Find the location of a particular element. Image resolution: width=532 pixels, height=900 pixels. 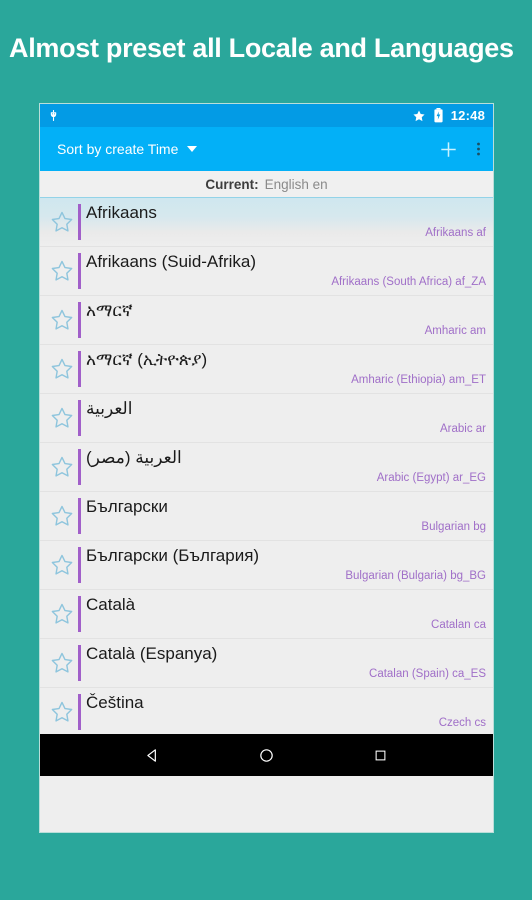

current-locale-label: Current: is located at coordinates (232, 184).